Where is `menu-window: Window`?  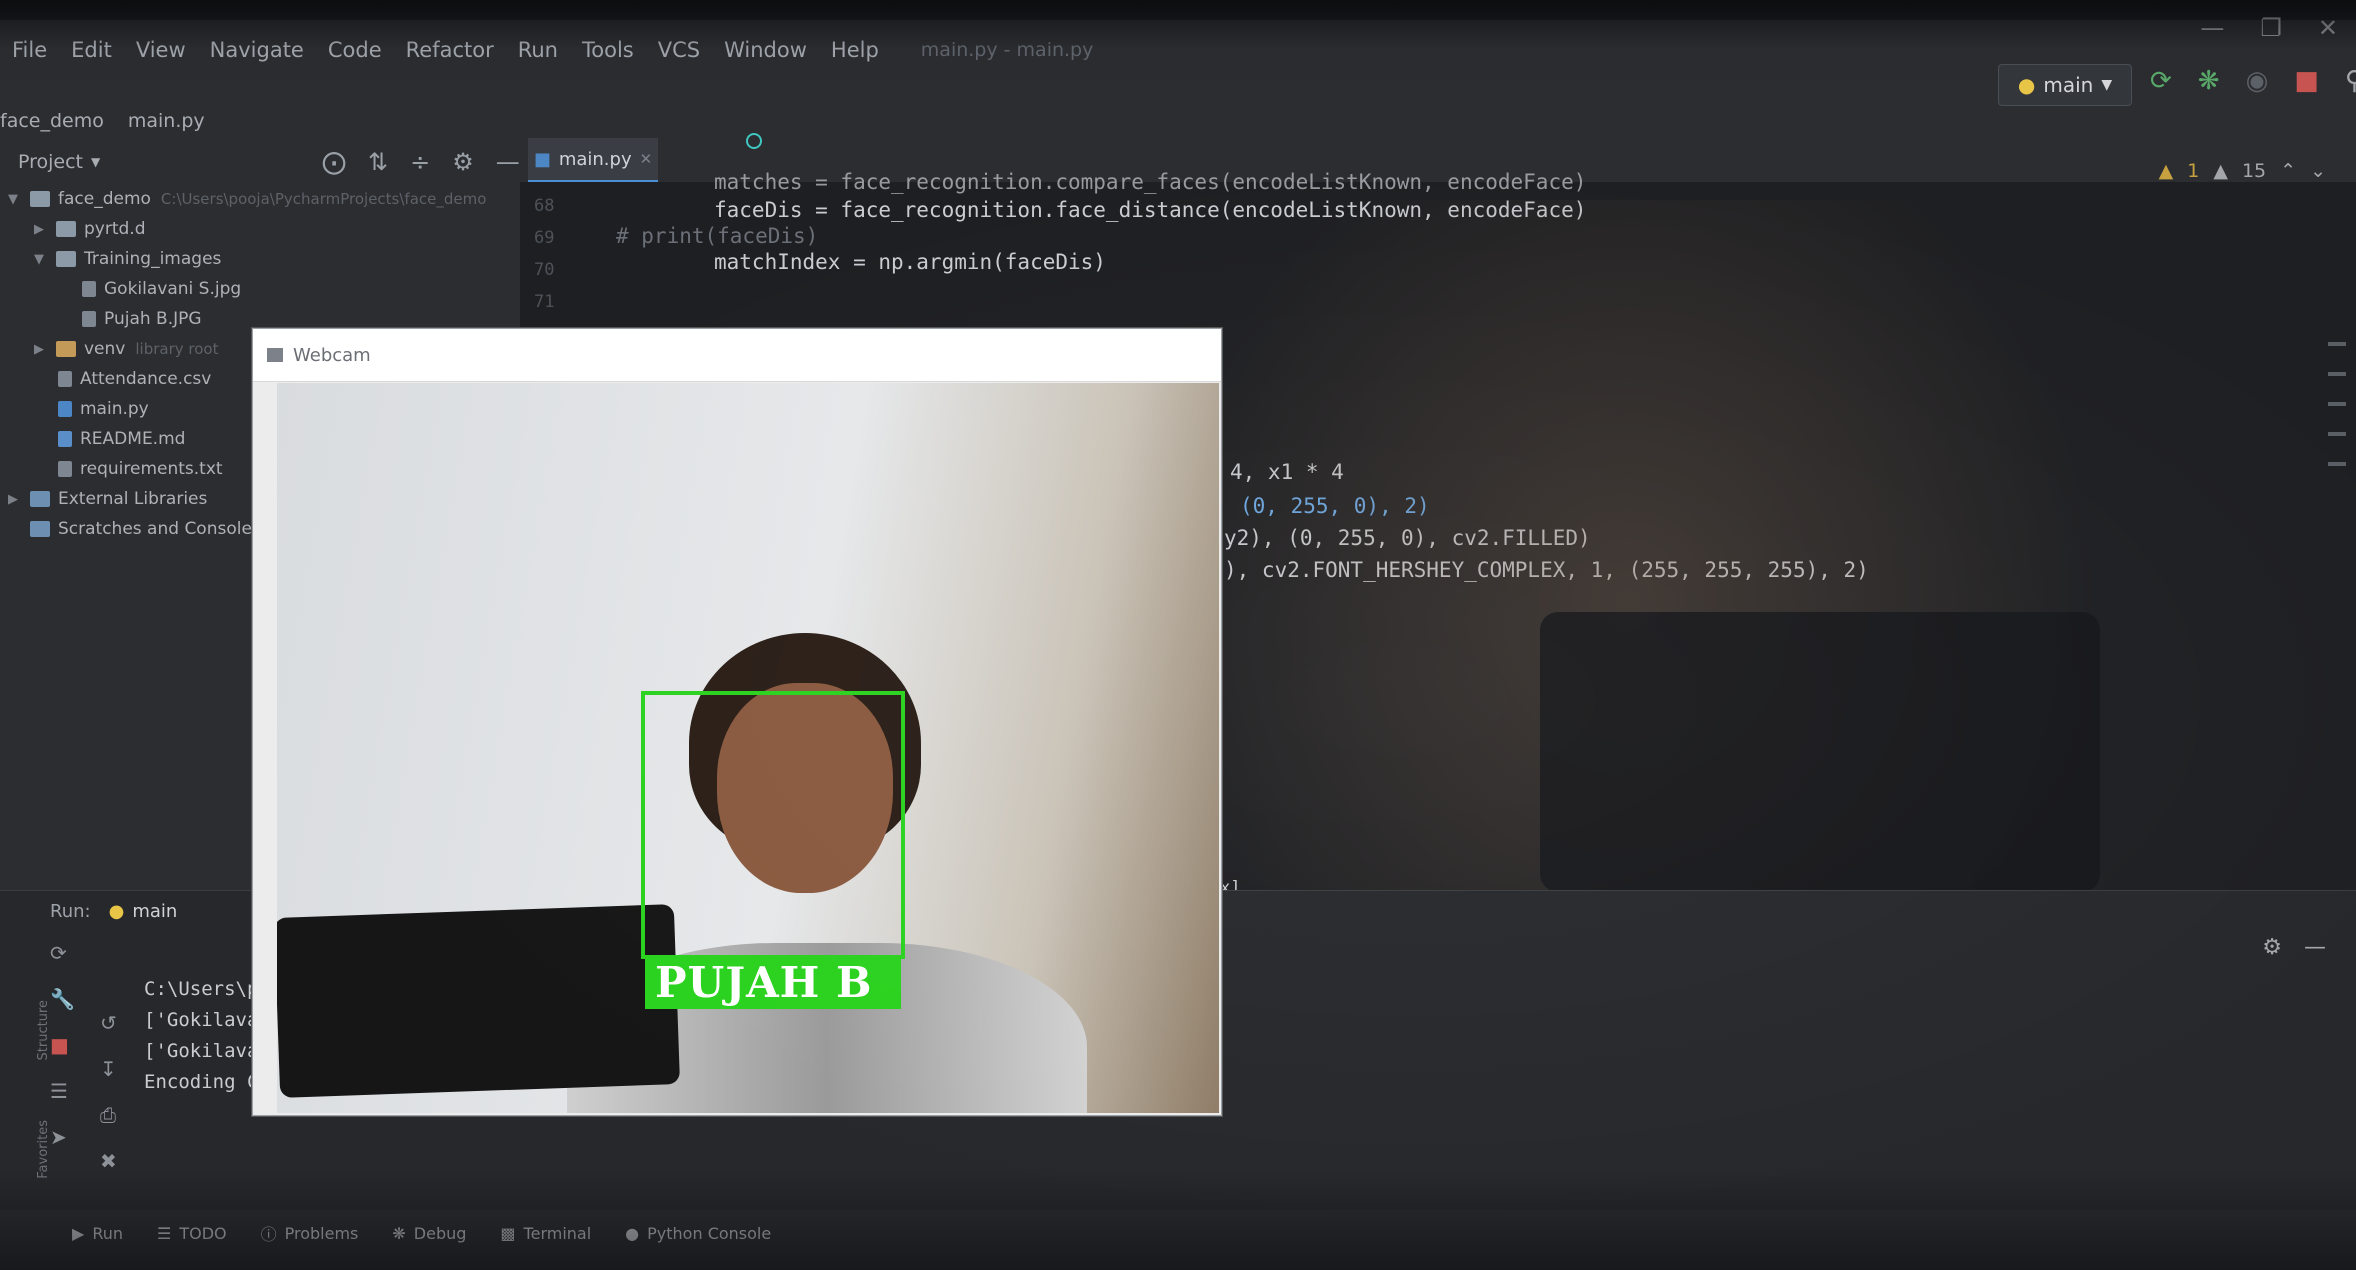
menu-window: Window is located at coordinates (765, 50).